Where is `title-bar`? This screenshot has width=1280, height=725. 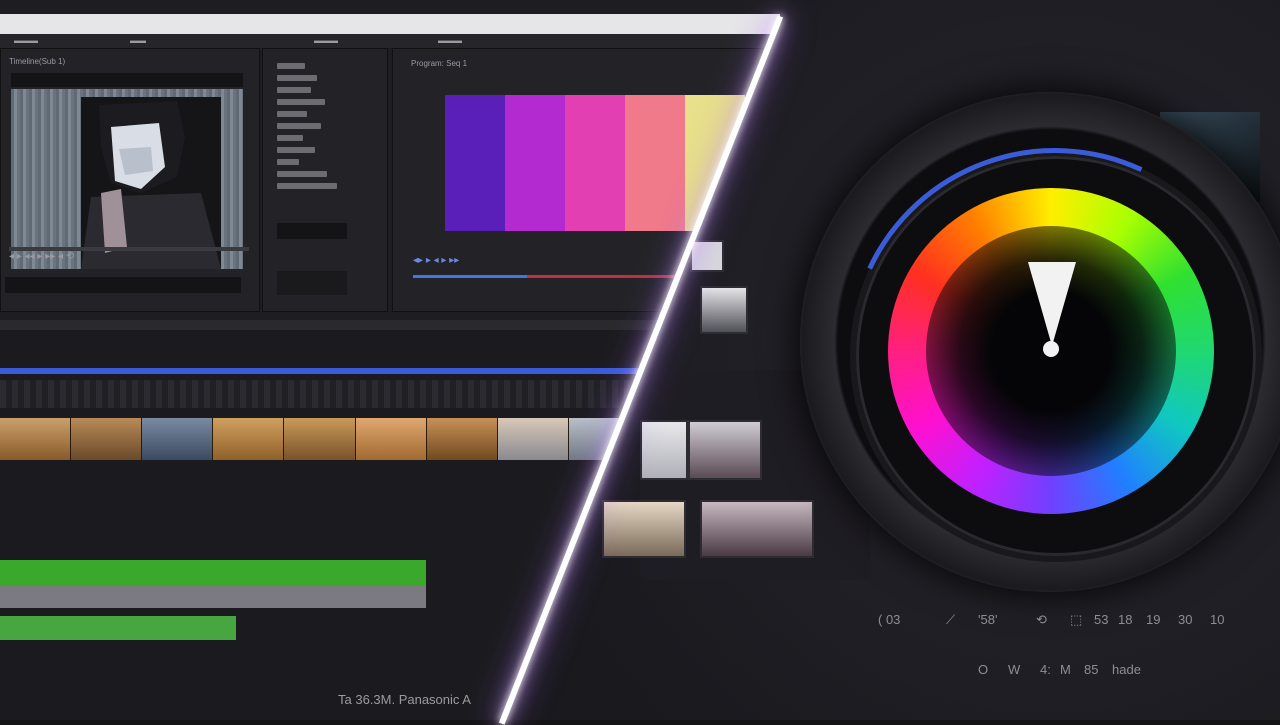 title-bar is located at coordinates (390, 24).